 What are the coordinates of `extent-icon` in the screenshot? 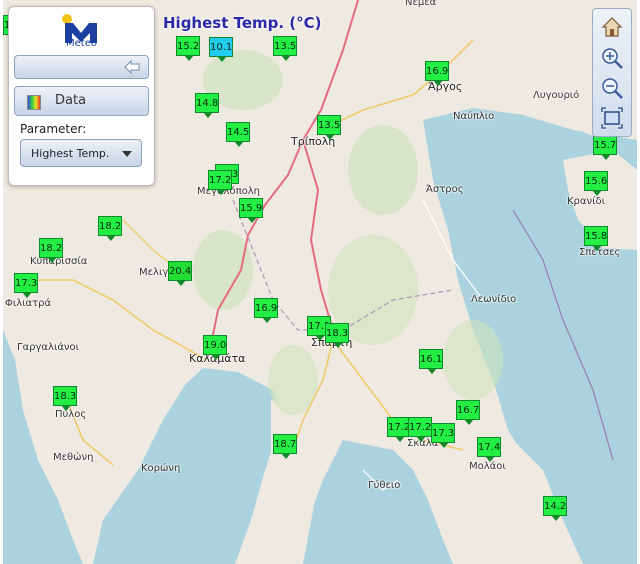 It's located at (612, 118).